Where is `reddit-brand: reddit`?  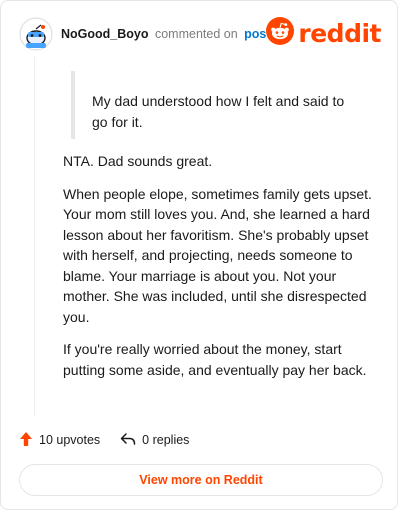 reddit-brand: reddit is located at coordinates (323, 33).